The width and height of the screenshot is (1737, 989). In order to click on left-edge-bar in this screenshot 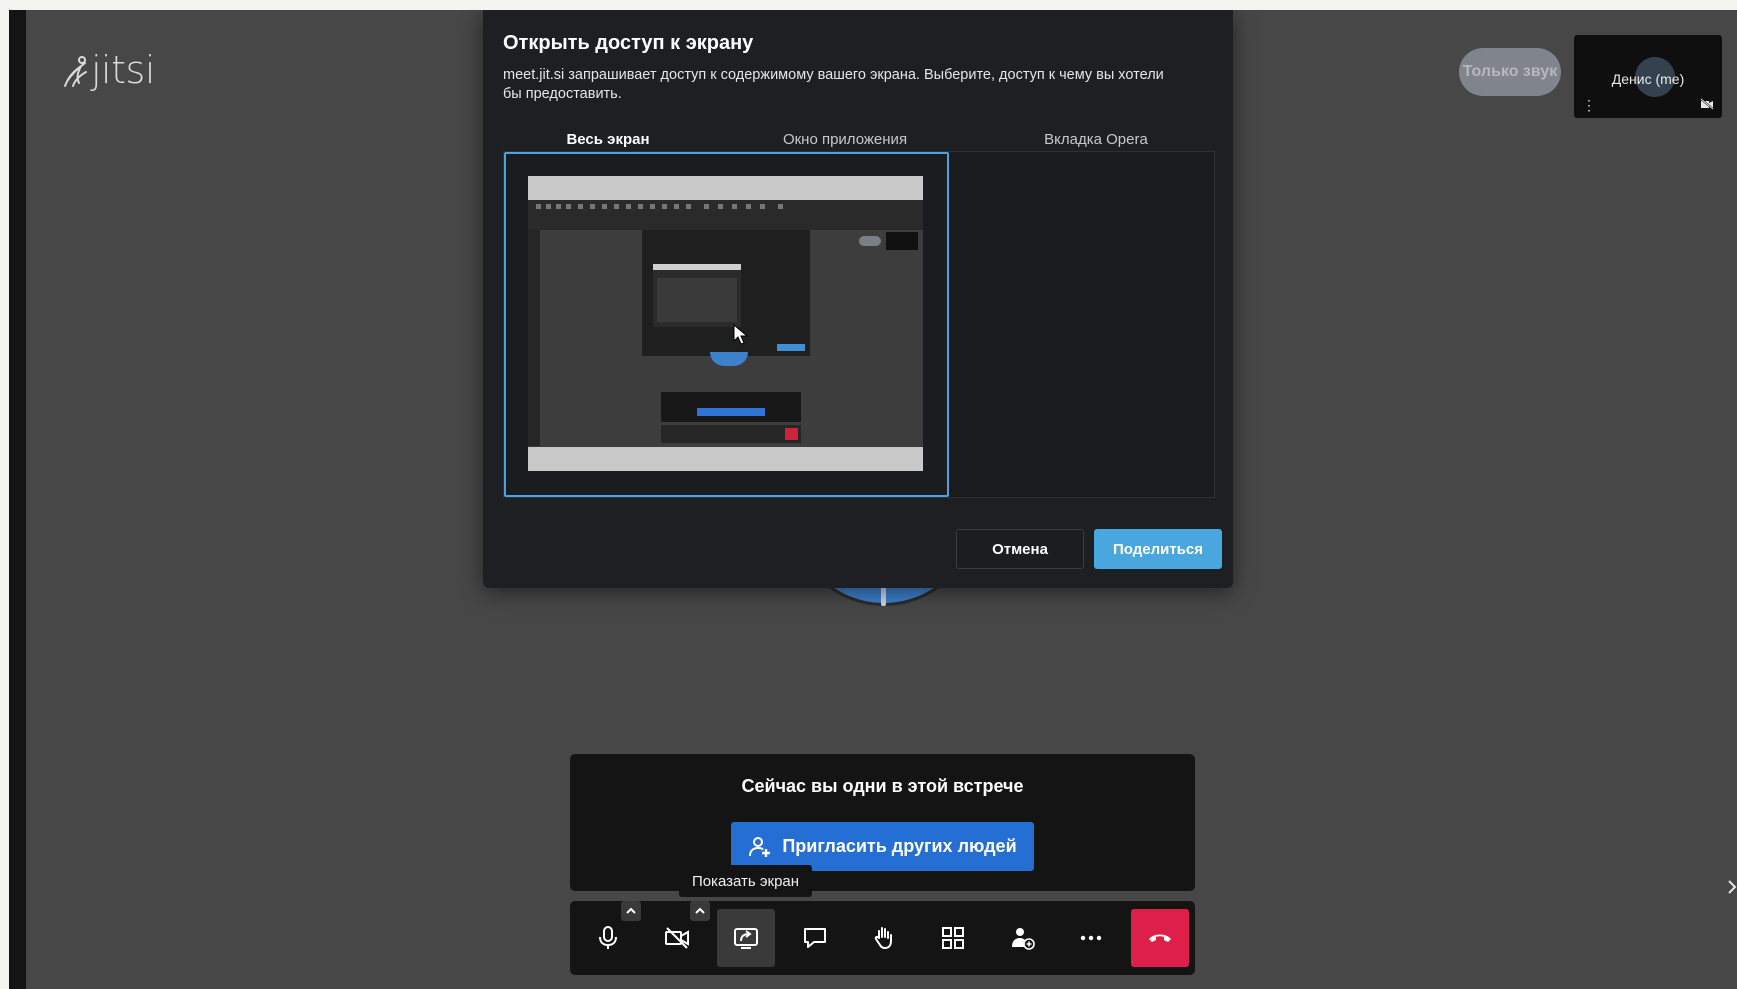, I will do `click(17, 499)`.